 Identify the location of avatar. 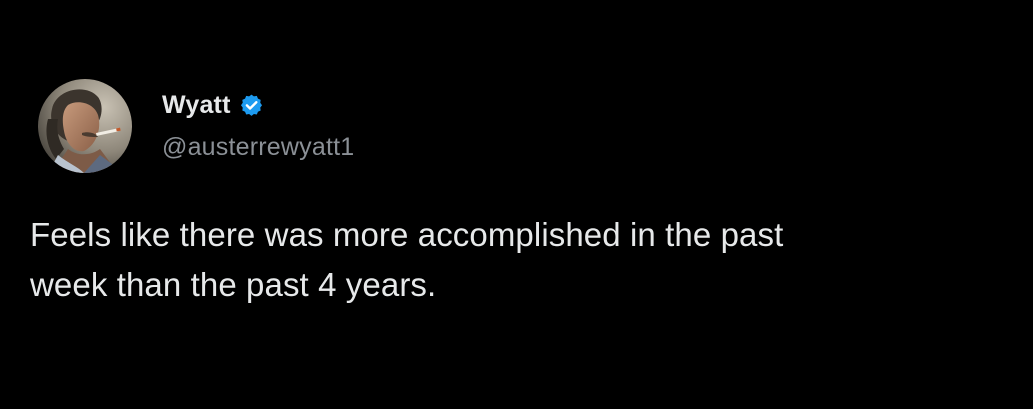
(85, 126).